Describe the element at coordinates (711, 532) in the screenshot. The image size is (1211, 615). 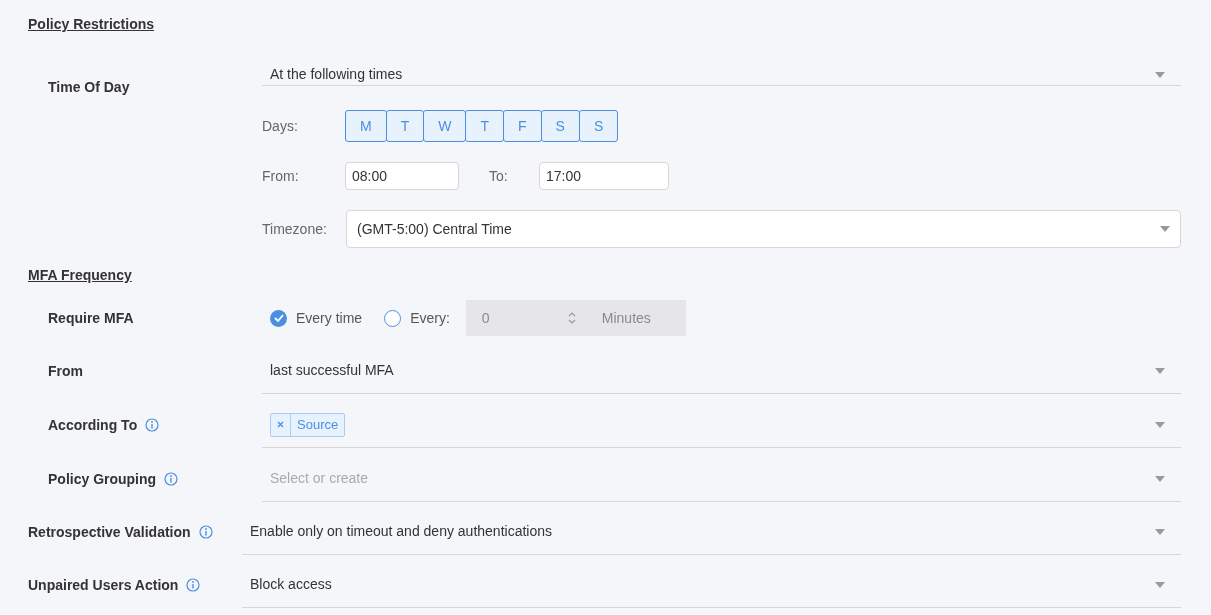
I see `dropdown-select: Enable only on timeout and deny authentications` at that location.